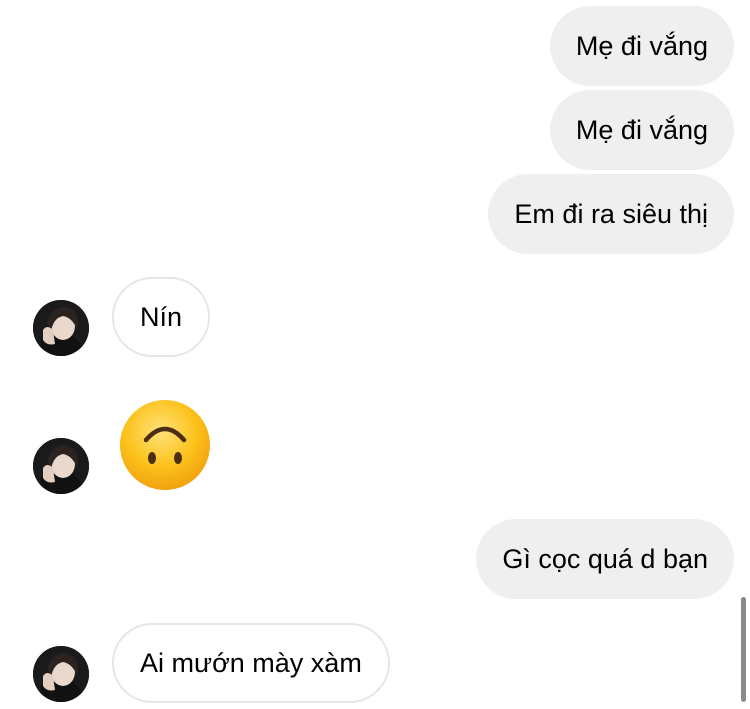  I want to click on incoming-message: Nín, so click(161, 317).